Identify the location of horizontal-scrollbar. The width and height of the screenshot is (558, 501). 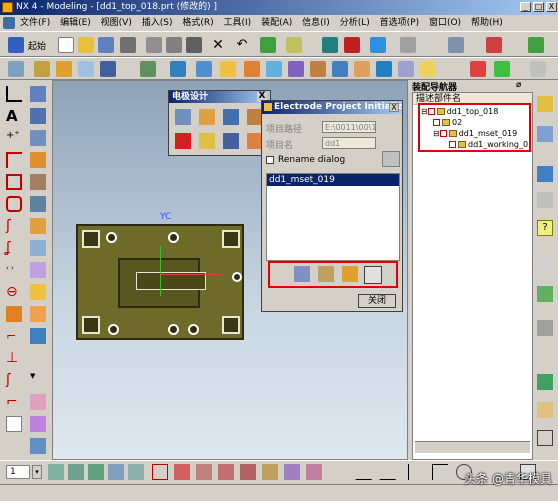
(472, 447).